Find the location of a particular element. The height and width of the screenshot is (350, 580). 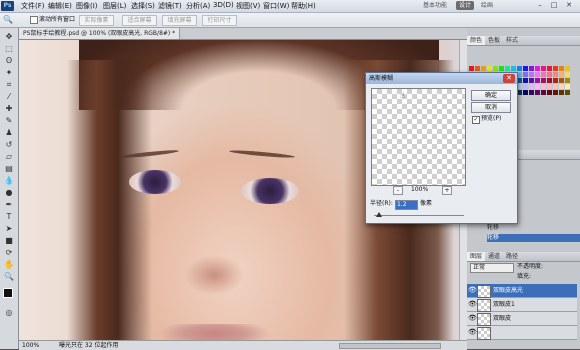

history-brush-tool-icon: ↺ is located at coordinates (9, 145).